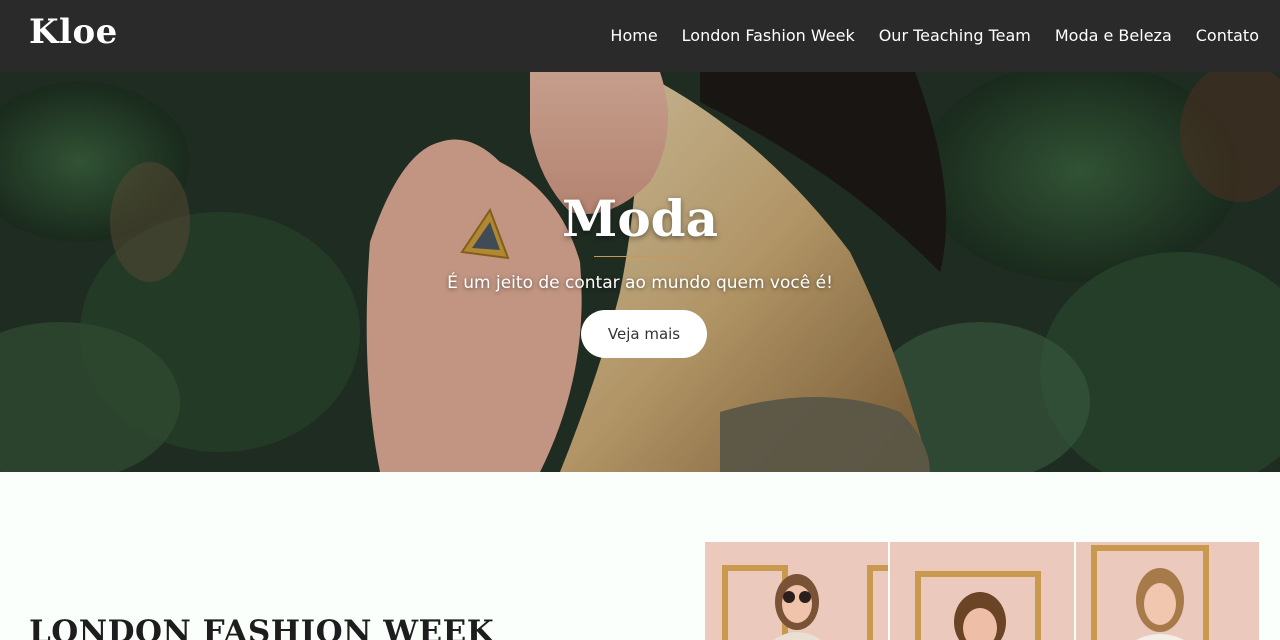 Image resolution: width=1280 pixels, height=640 pixels. I want to click on nav-link-london-fashion-week: London Fashion Week, so click(768, 35).